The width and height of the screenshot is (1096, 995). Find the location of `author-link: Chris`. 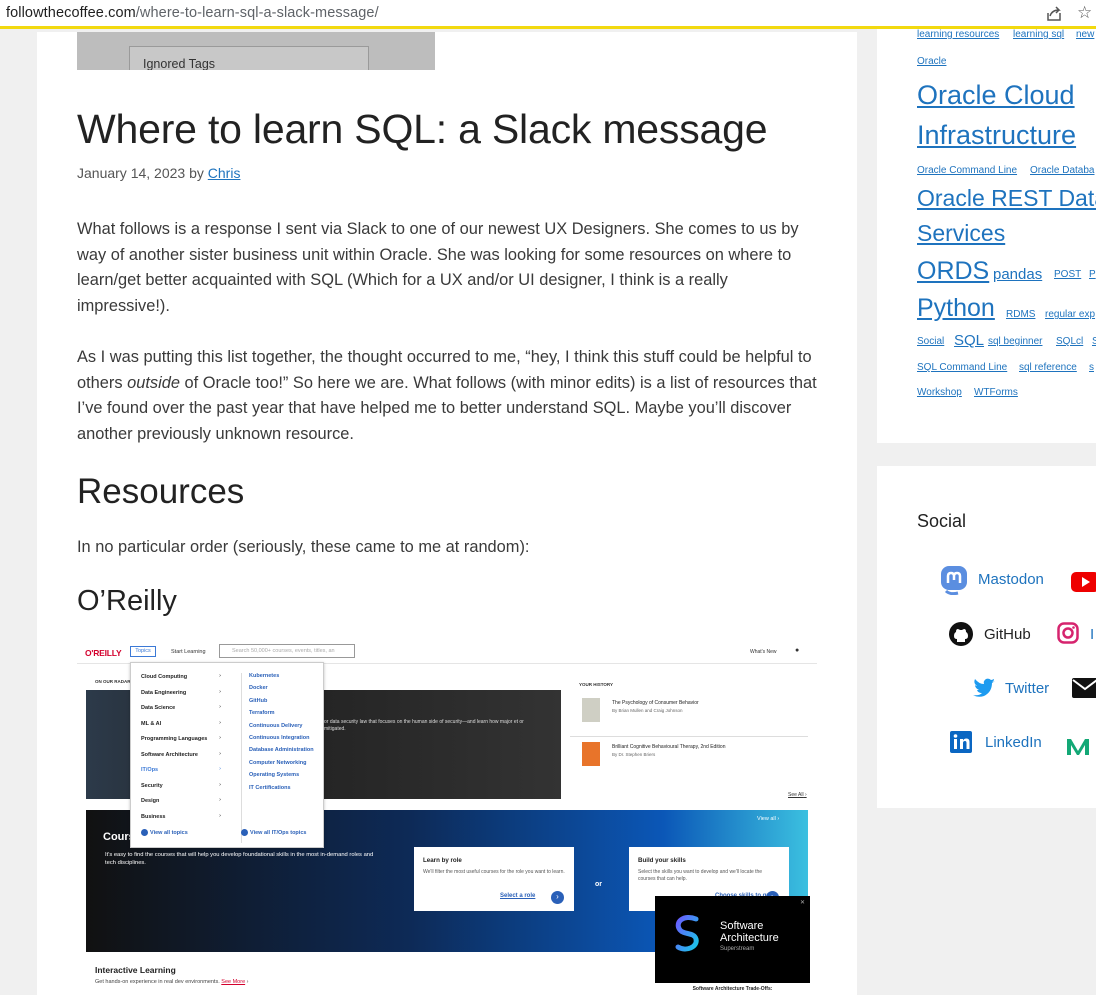

author-link: Chris is located at coordinates (224, 173).